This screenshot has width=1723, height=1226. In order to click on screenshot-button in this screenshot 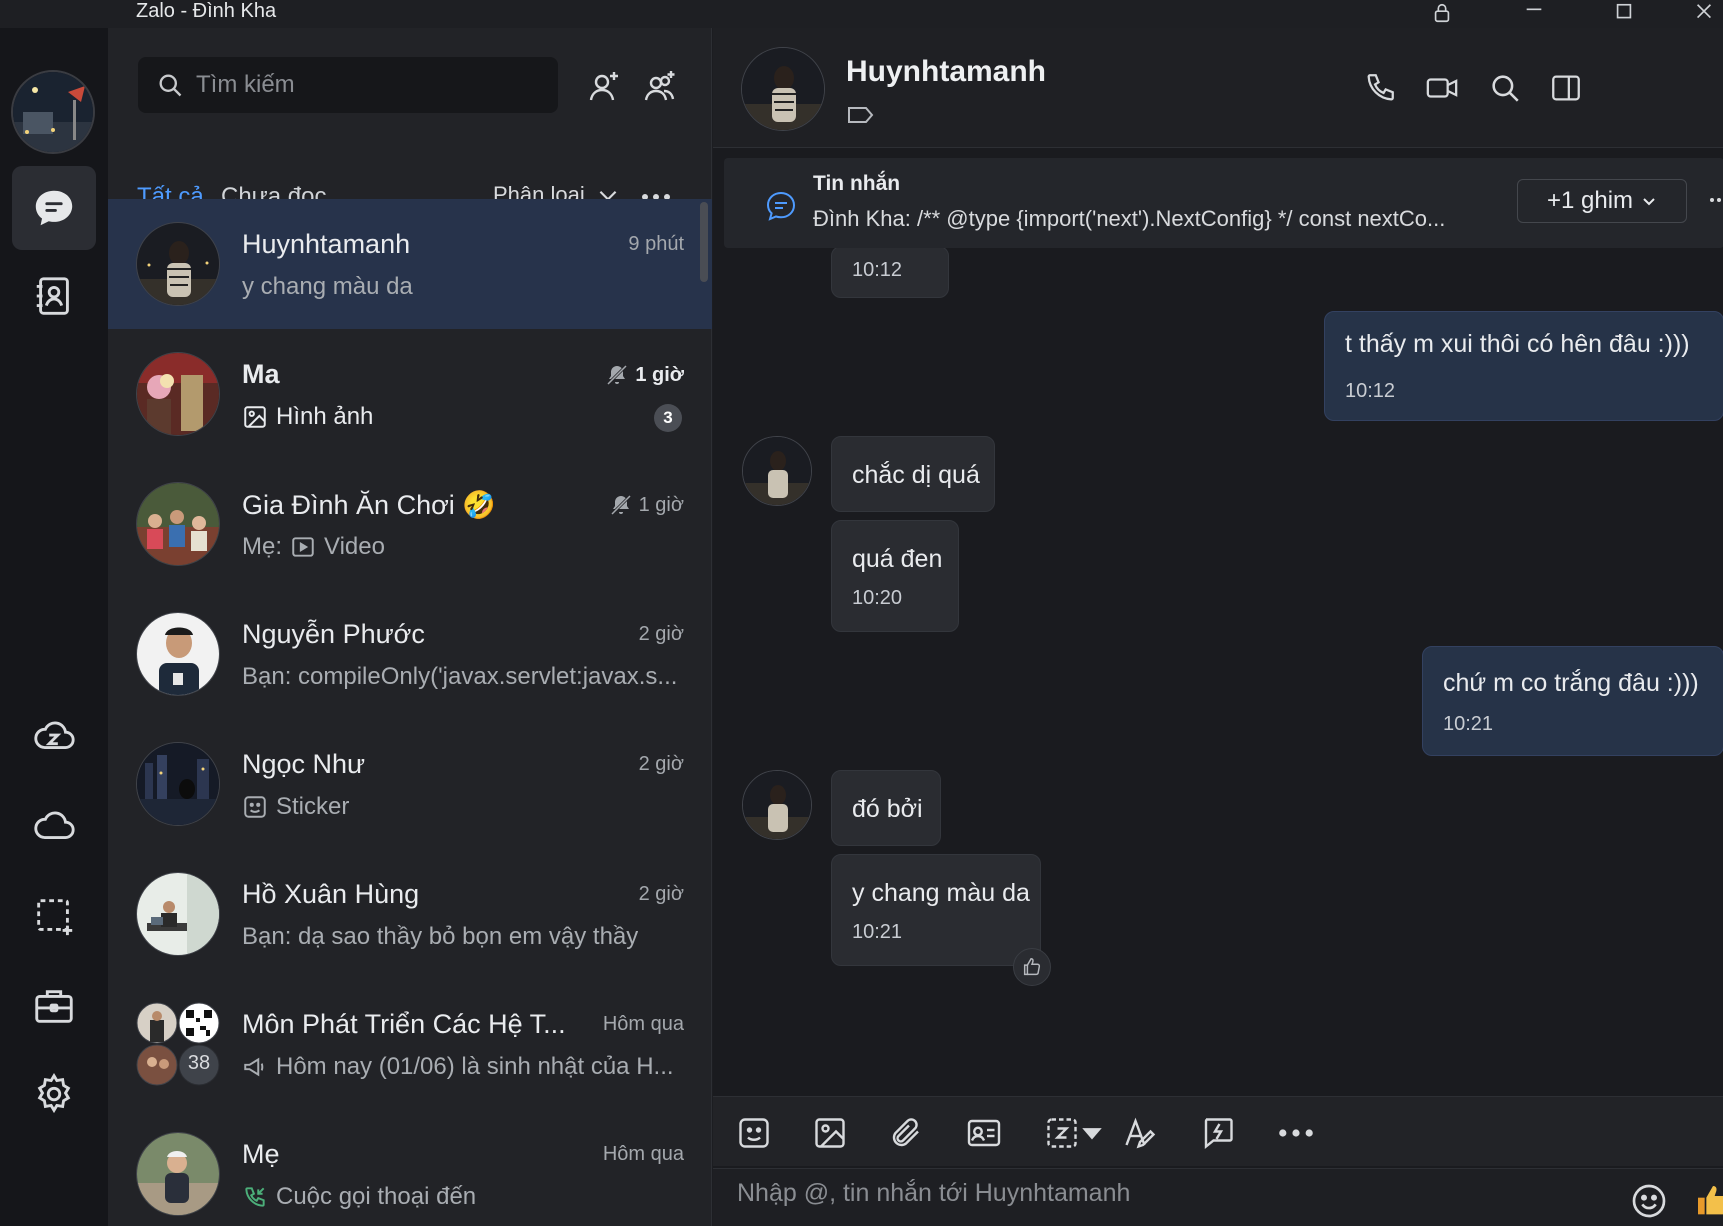, I will do `click(1062, 1133)`.